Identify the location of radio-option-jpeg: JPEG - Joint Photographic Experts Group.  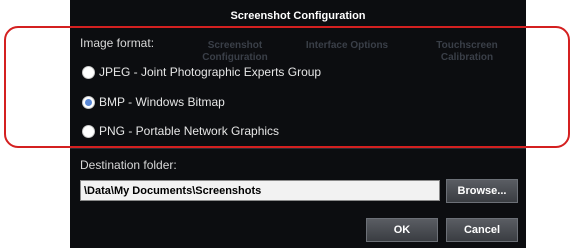
(201, 72).